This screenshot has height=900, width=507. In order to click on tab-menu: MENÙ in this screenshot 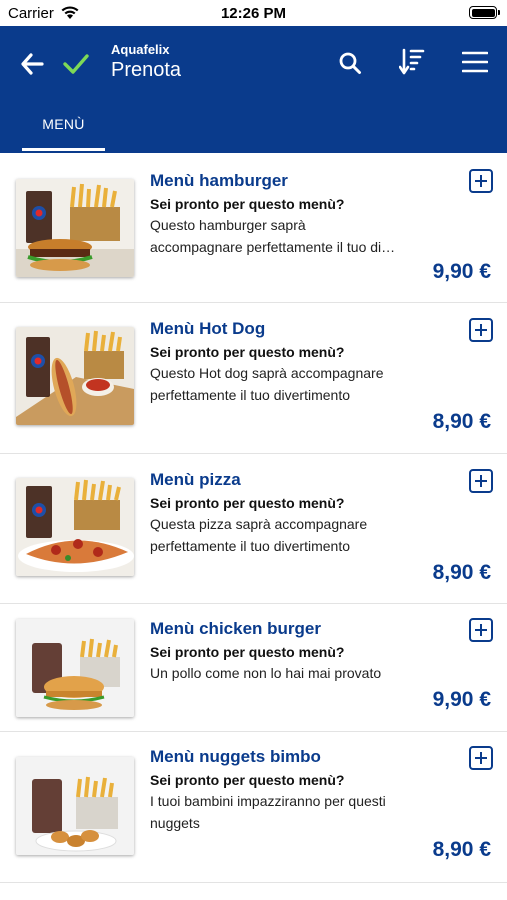, I will do `click(63, 128)`.